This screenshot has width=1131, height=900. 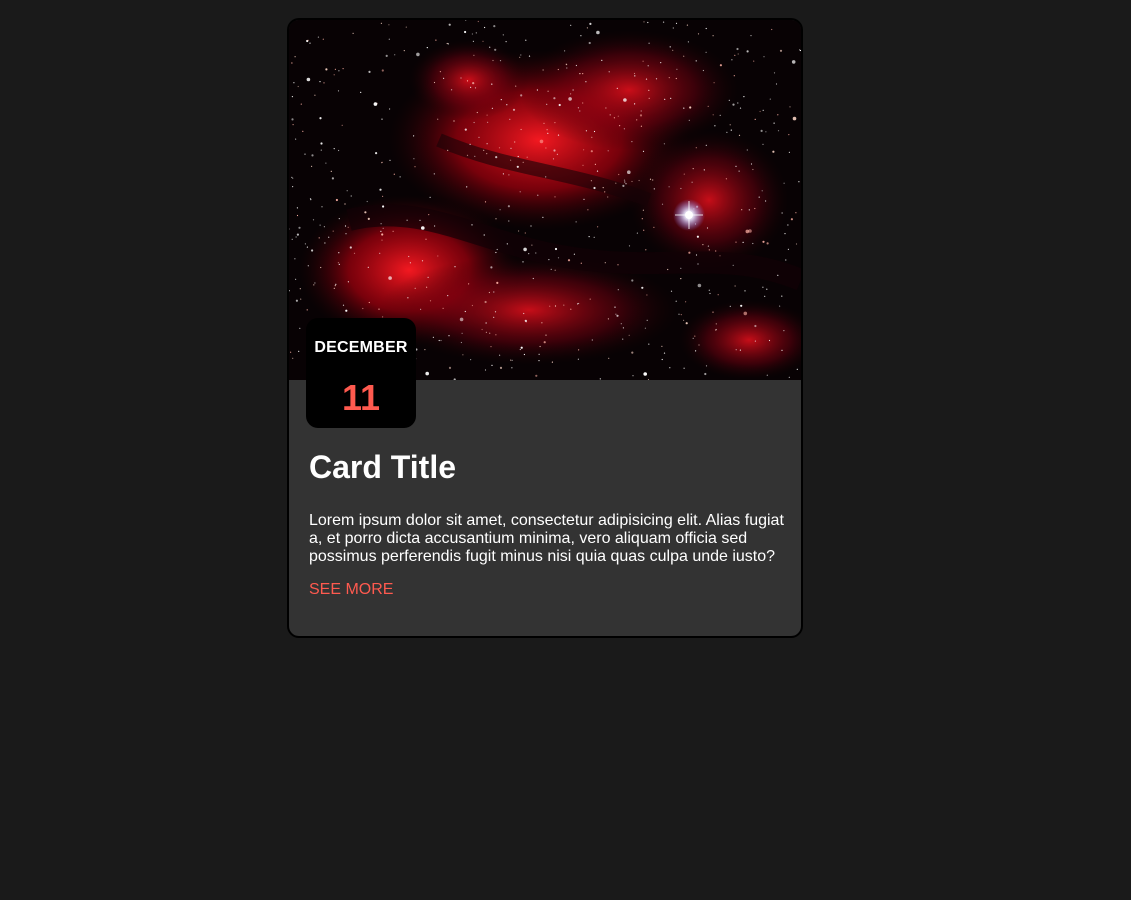 What do you see at coordinates (361, 373) in the screenshot?
I see `date-badge: DECEMBER 11` at bounding box center [361, 373].